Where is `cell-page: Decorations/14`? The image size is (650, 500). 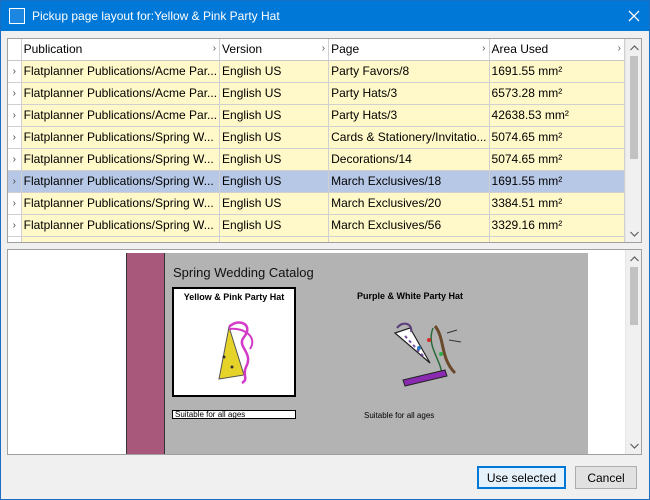 cell-page: Decorations/14 is located at coordinates (409, 159).